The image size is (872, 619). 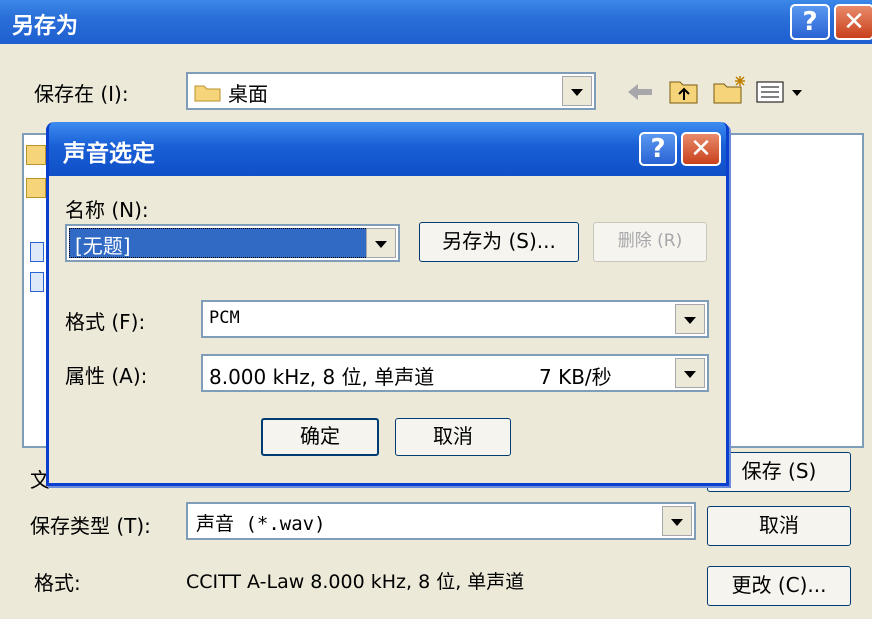 I want to click on outer-help-button: ?, so click(x=810, y=22).